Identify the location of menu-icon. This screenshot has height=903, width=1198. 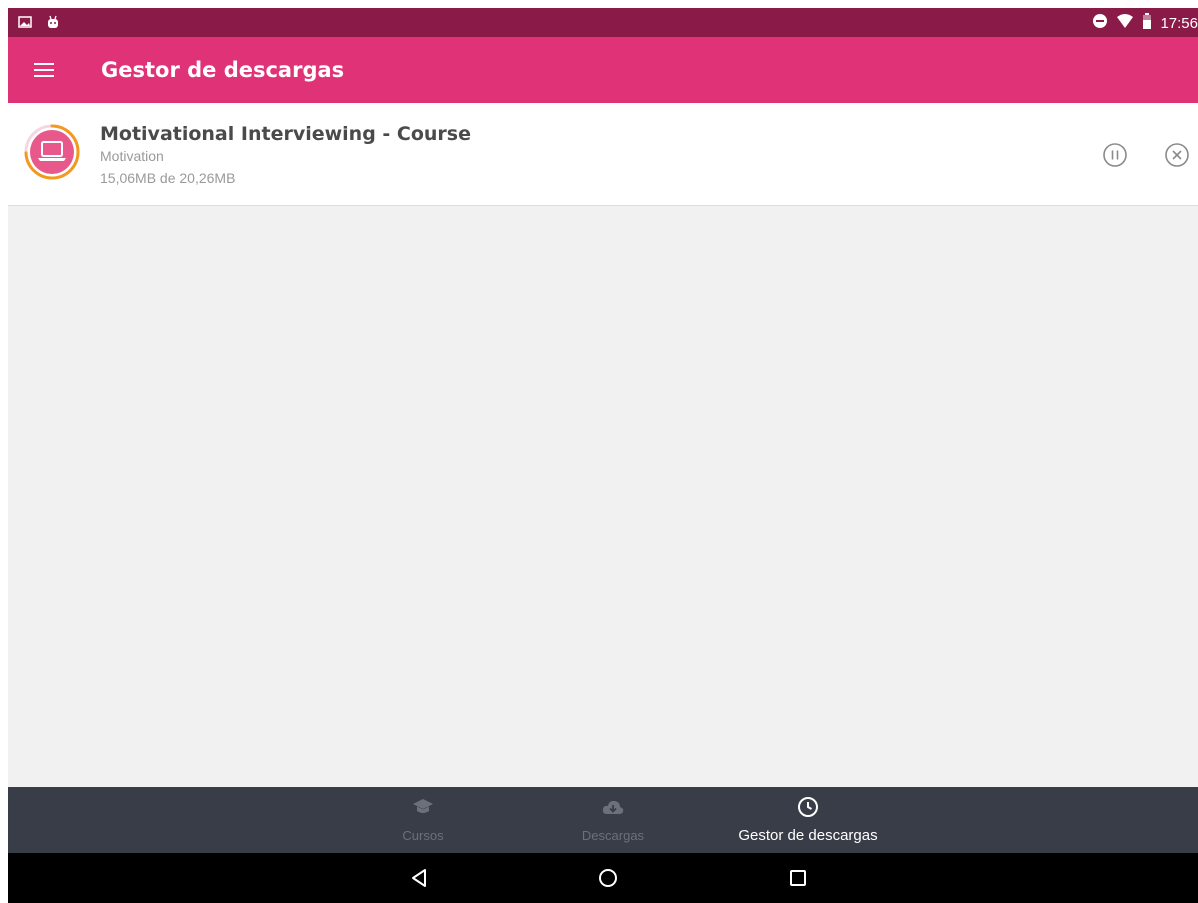
(45, 70).